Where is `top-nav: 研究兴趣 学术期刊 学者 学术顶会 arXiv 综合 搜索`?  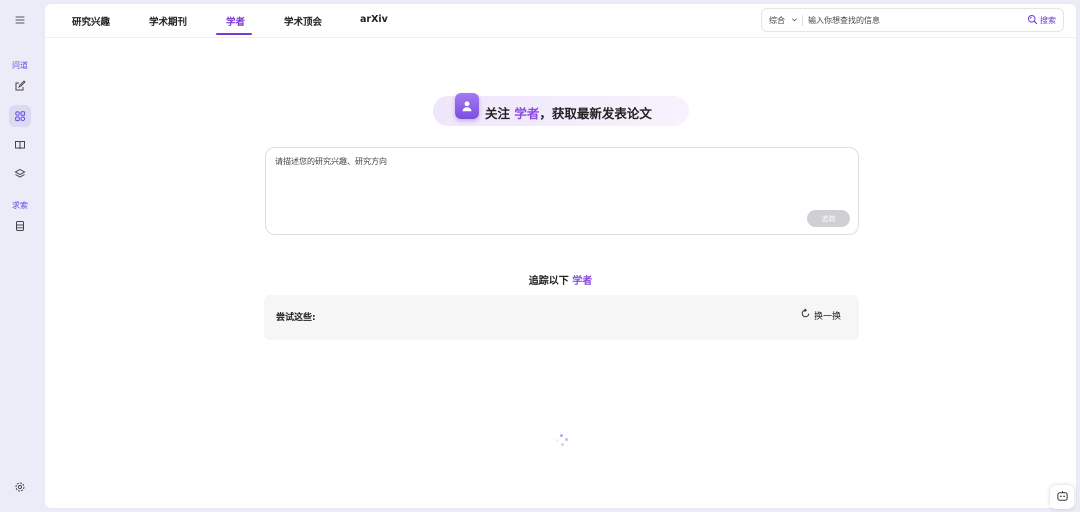 top-nav: 研究兴趣 学术期刊 学者 学术顶会 arXiv 综合 搜索 is located at coordinates (560, 21).